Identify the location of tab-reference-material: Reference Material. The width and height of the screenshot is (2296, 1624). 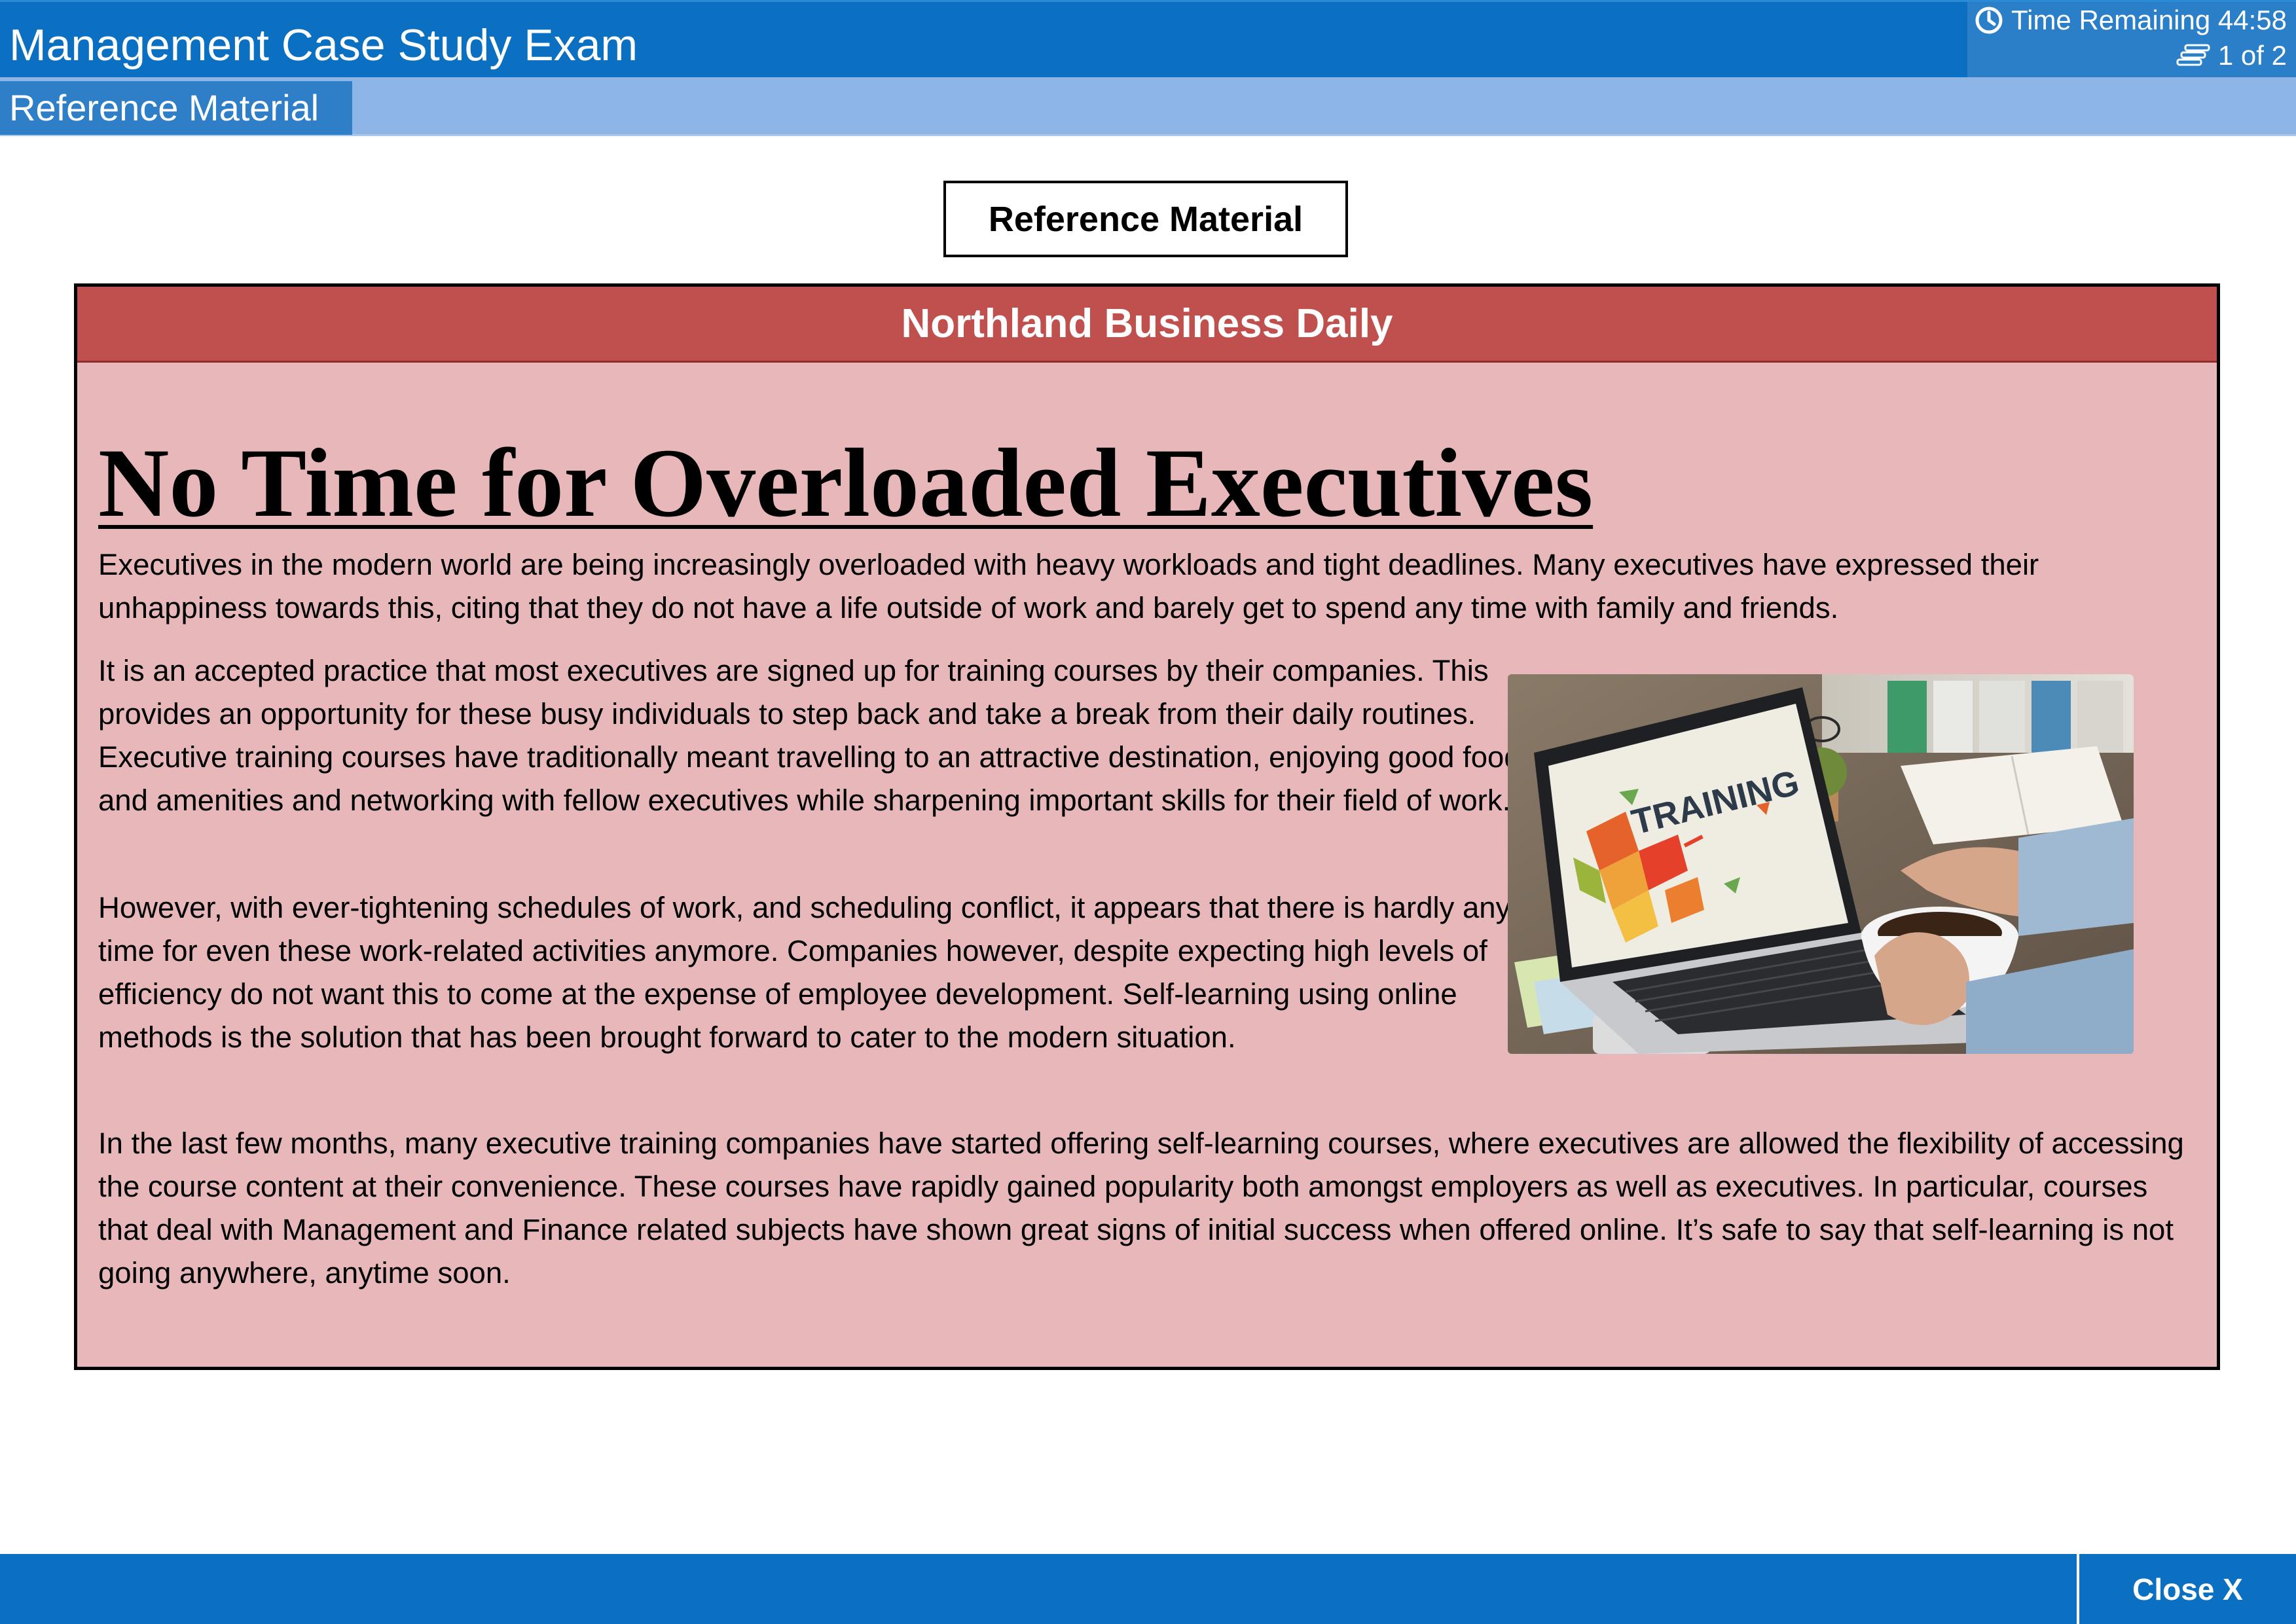
(176, 108).